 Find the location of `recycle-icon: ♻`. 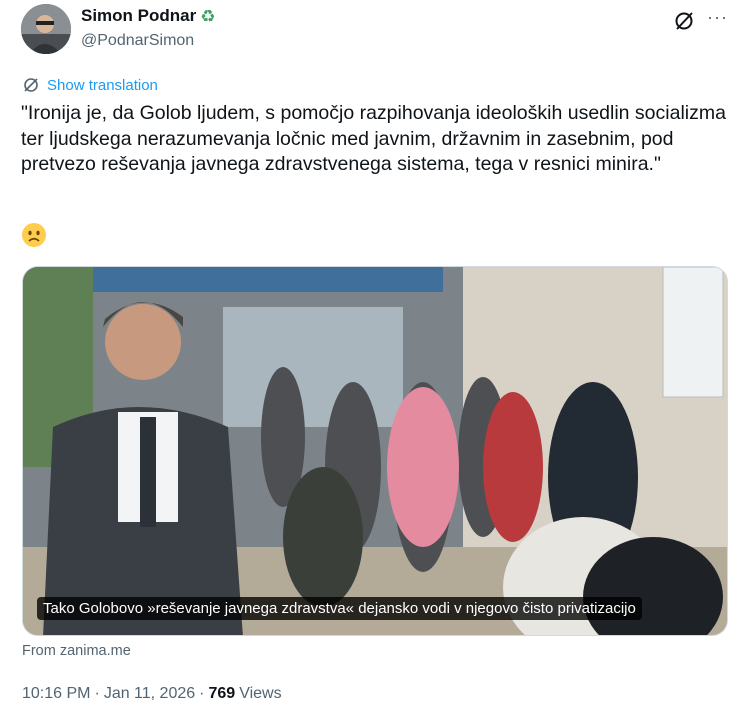

recycle-icon: ♻ is located at coordinates (208, 16).